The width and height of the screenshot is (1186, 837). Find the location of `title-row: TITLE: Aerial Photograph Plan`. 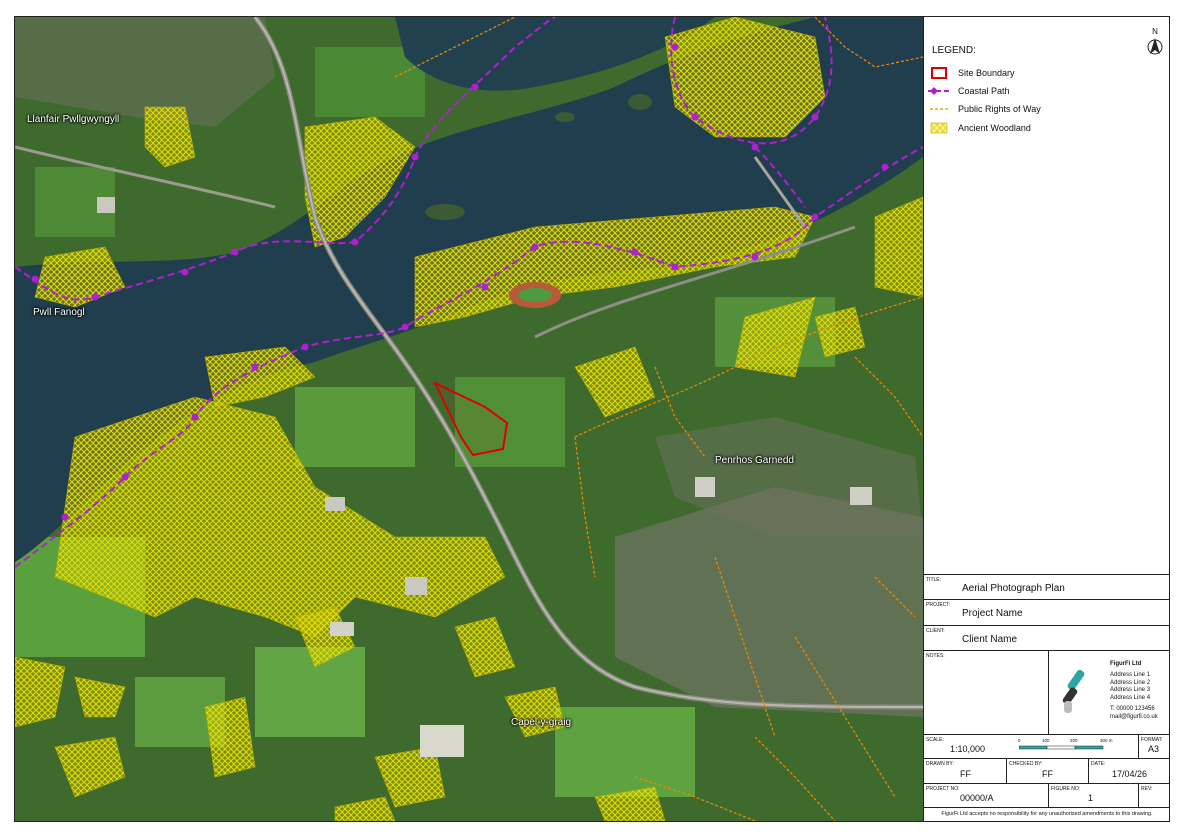

title-row: TITLE: Aerial Photograph Plan is located at coordinates (1046, 586).